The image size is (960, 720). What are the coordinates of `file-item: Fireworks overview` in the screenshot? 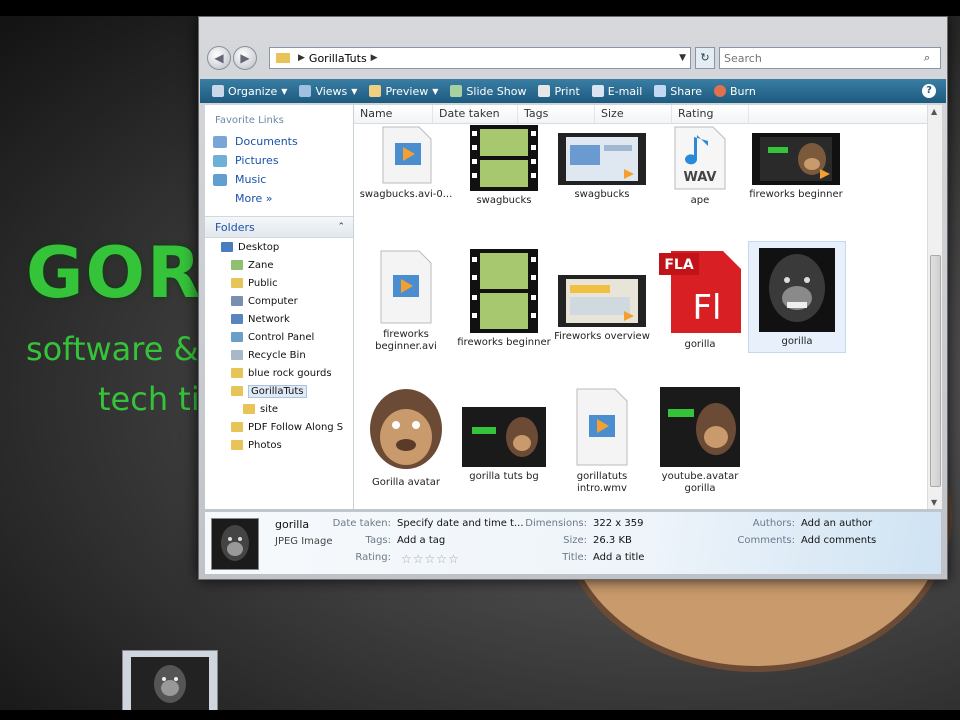 It's located at (602, 296).